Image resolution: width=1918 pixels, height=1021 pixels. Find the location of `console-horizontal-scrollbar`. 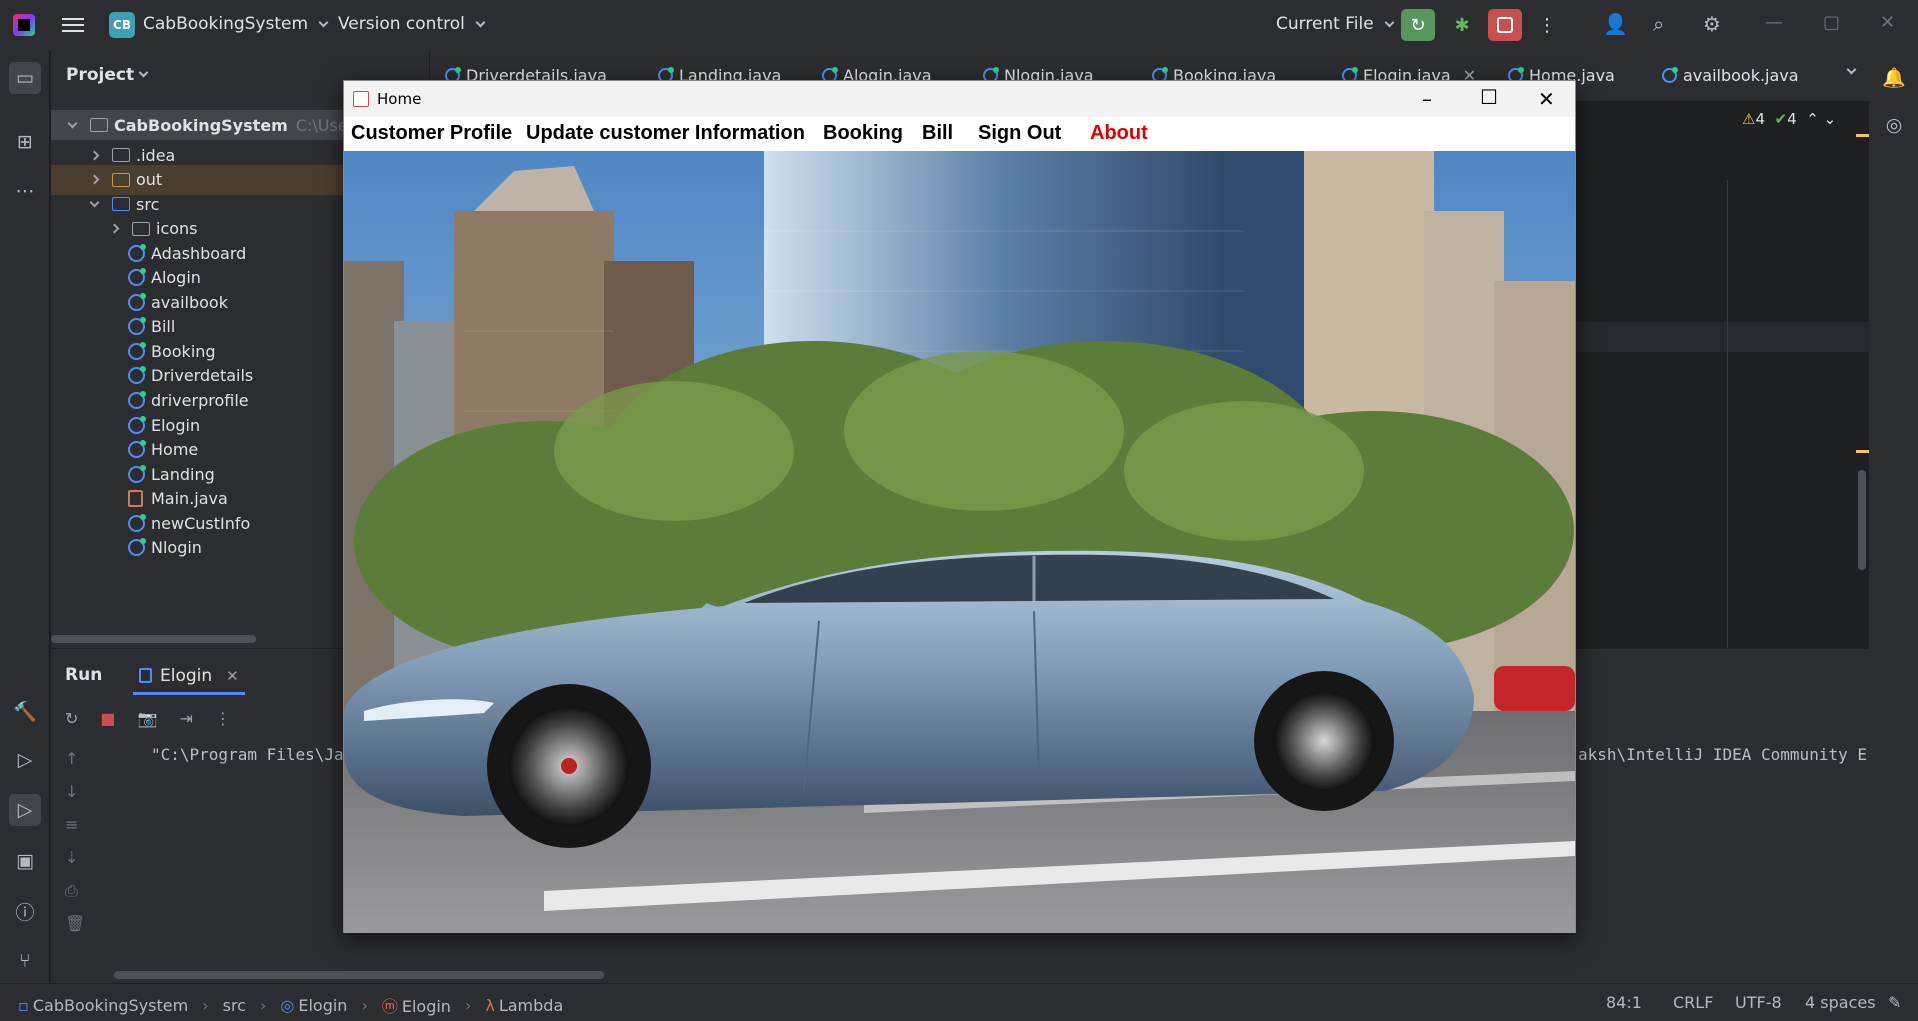

console-horizontal-scrollbar is located at coordinates (359, 975).